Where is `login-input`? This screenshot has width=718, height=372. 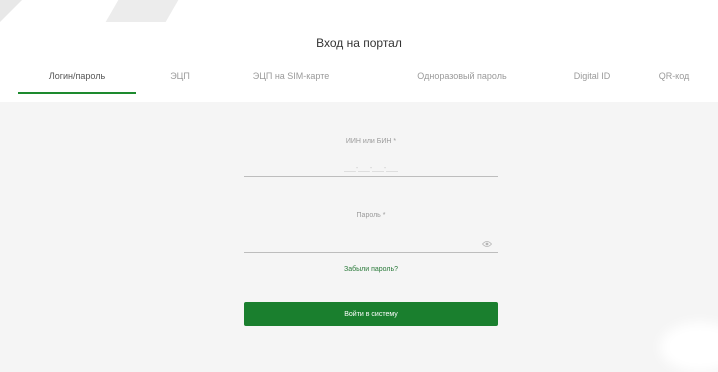 login-input is located at coordinates (371, 168).